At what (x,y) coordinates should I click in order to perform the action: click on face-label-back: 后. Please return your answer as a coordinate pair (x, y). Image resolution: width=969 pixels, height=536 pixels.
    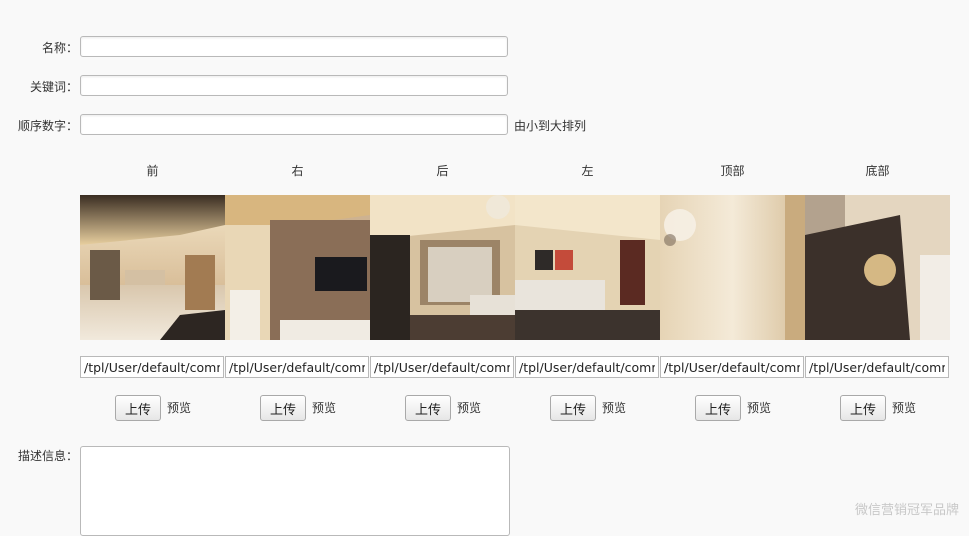
    Looking at the image, I should click on (442, 171).